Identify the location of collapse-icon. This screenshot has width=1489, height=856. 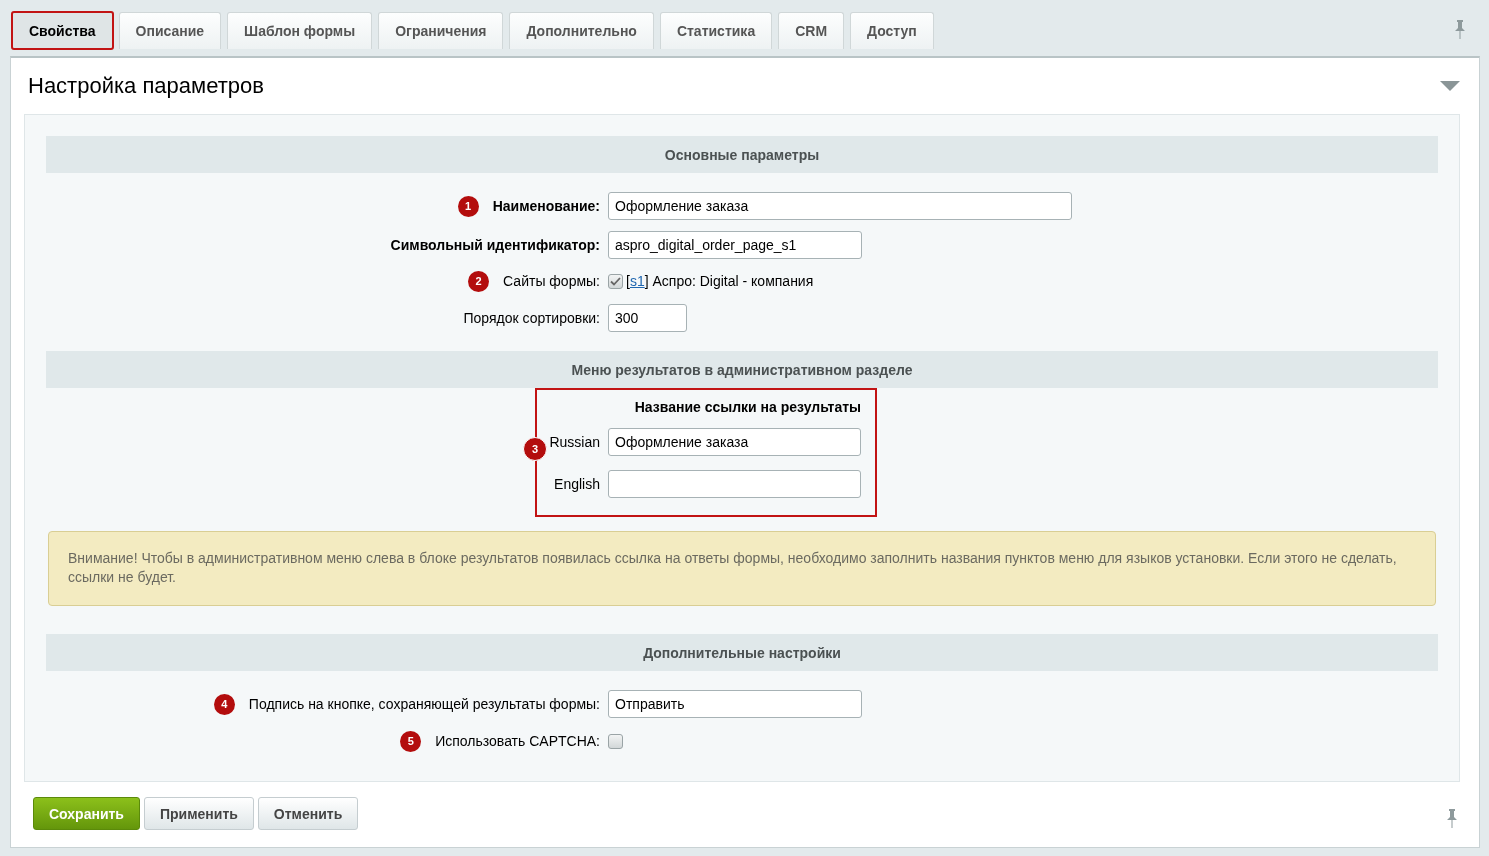
(1450, 86).